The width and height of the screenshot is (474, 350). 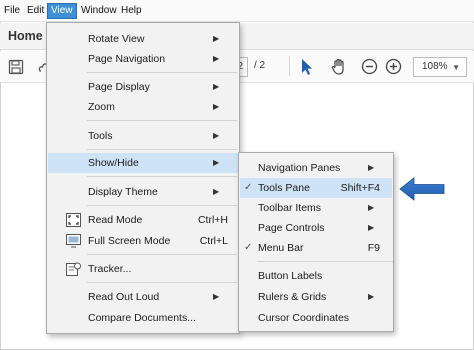 What do you see at coordinates (100, 136) in the screenshot?
I see `menu-item-label: Tools` at bounding box center [100, 136].